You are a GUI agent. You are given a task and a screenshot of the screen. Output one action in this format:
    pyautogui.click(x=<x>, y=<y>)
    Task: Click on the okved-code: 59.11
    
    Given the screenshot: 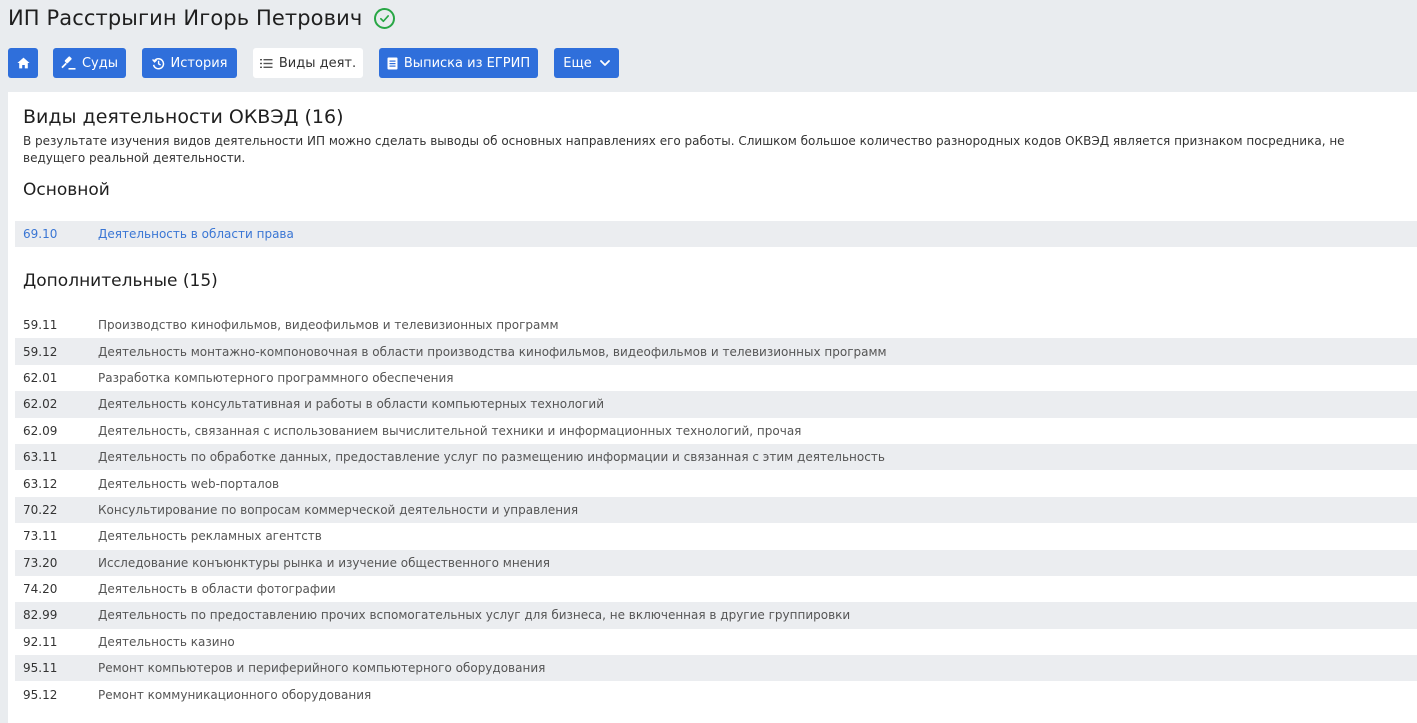 What is the action you would take?
    pyautogui.click(x=40, y=325)
    